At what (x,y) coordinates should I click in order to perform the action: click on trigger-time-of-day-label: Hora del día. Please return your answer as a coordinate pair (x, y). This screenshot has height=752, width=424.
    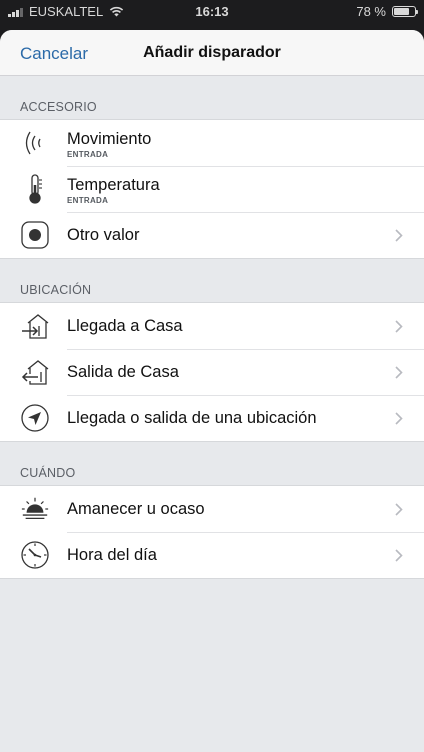
    Looking at the image, I should click on (112, 555).